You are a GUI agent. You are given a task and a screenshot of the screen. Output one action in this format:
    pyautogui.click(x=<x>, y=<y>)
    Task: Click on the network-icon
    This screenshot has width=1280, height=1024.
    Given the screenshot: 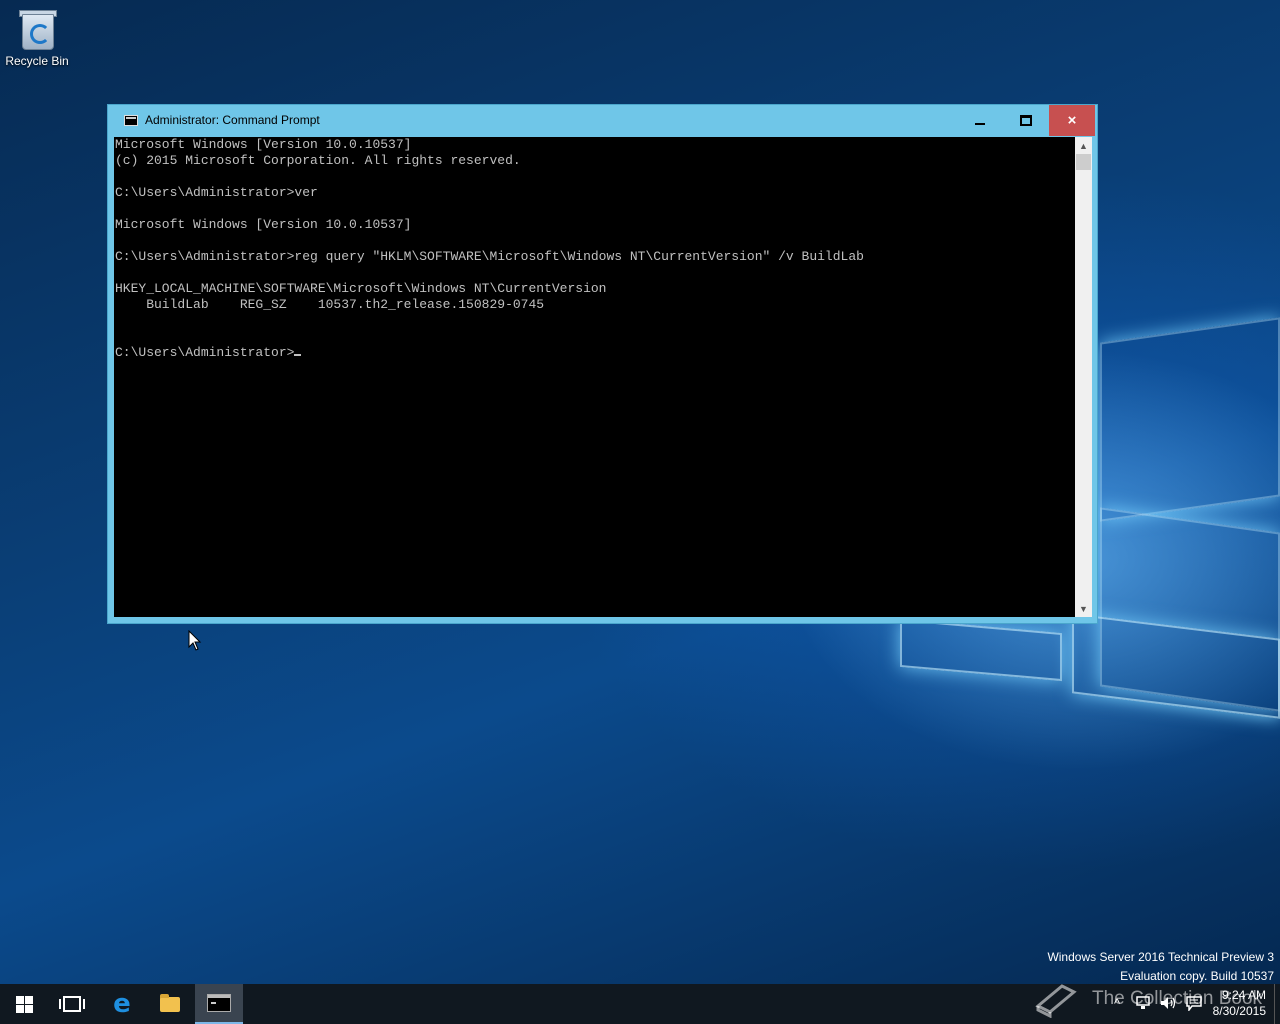 What is the action you would take?
    pyautogui.click(x=1144, y=1003)
    